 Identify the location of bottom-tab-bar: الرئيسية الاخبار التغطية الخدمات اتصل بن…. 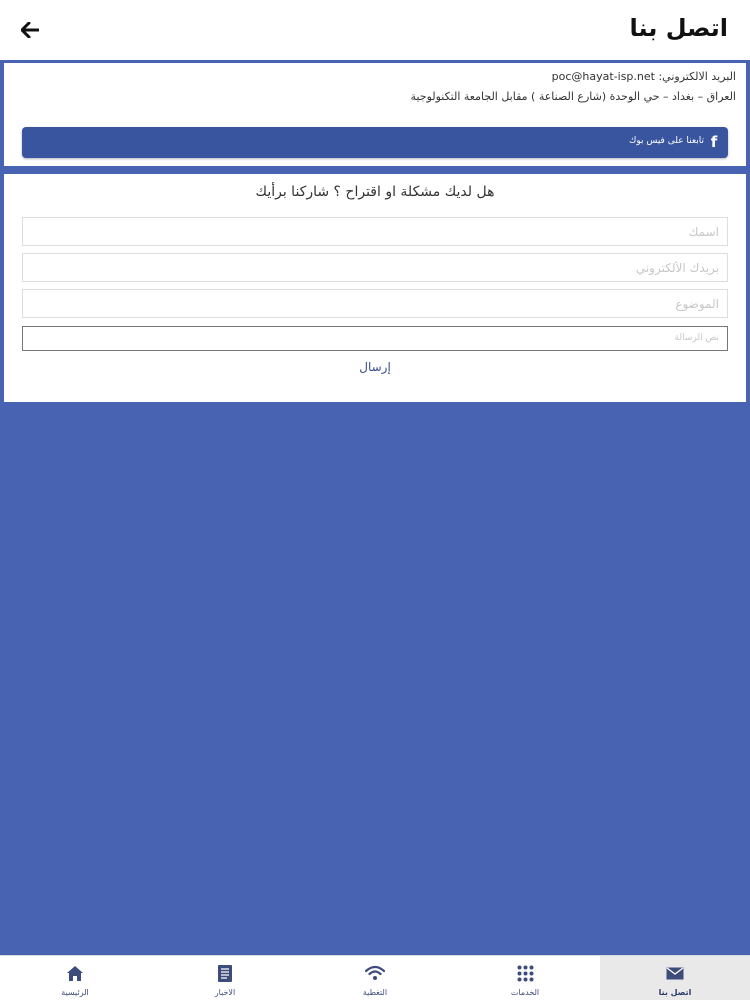
(375, 977).